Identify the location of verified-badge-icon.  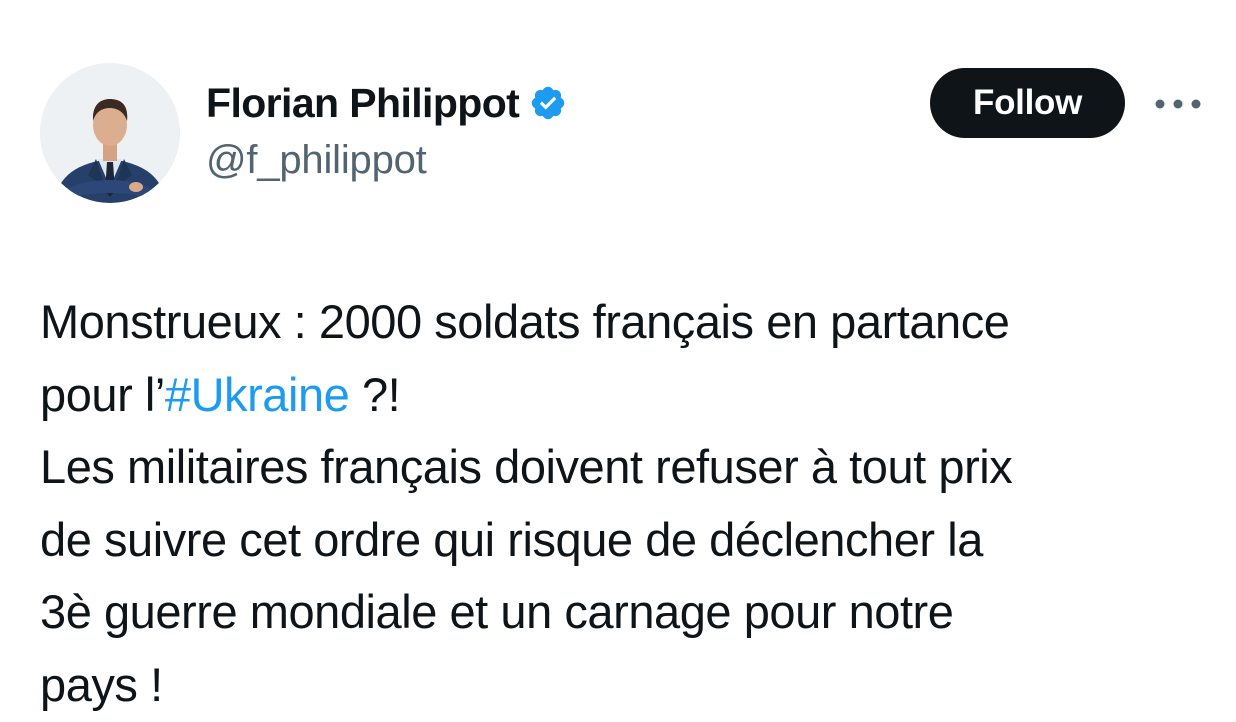
(548, 103).